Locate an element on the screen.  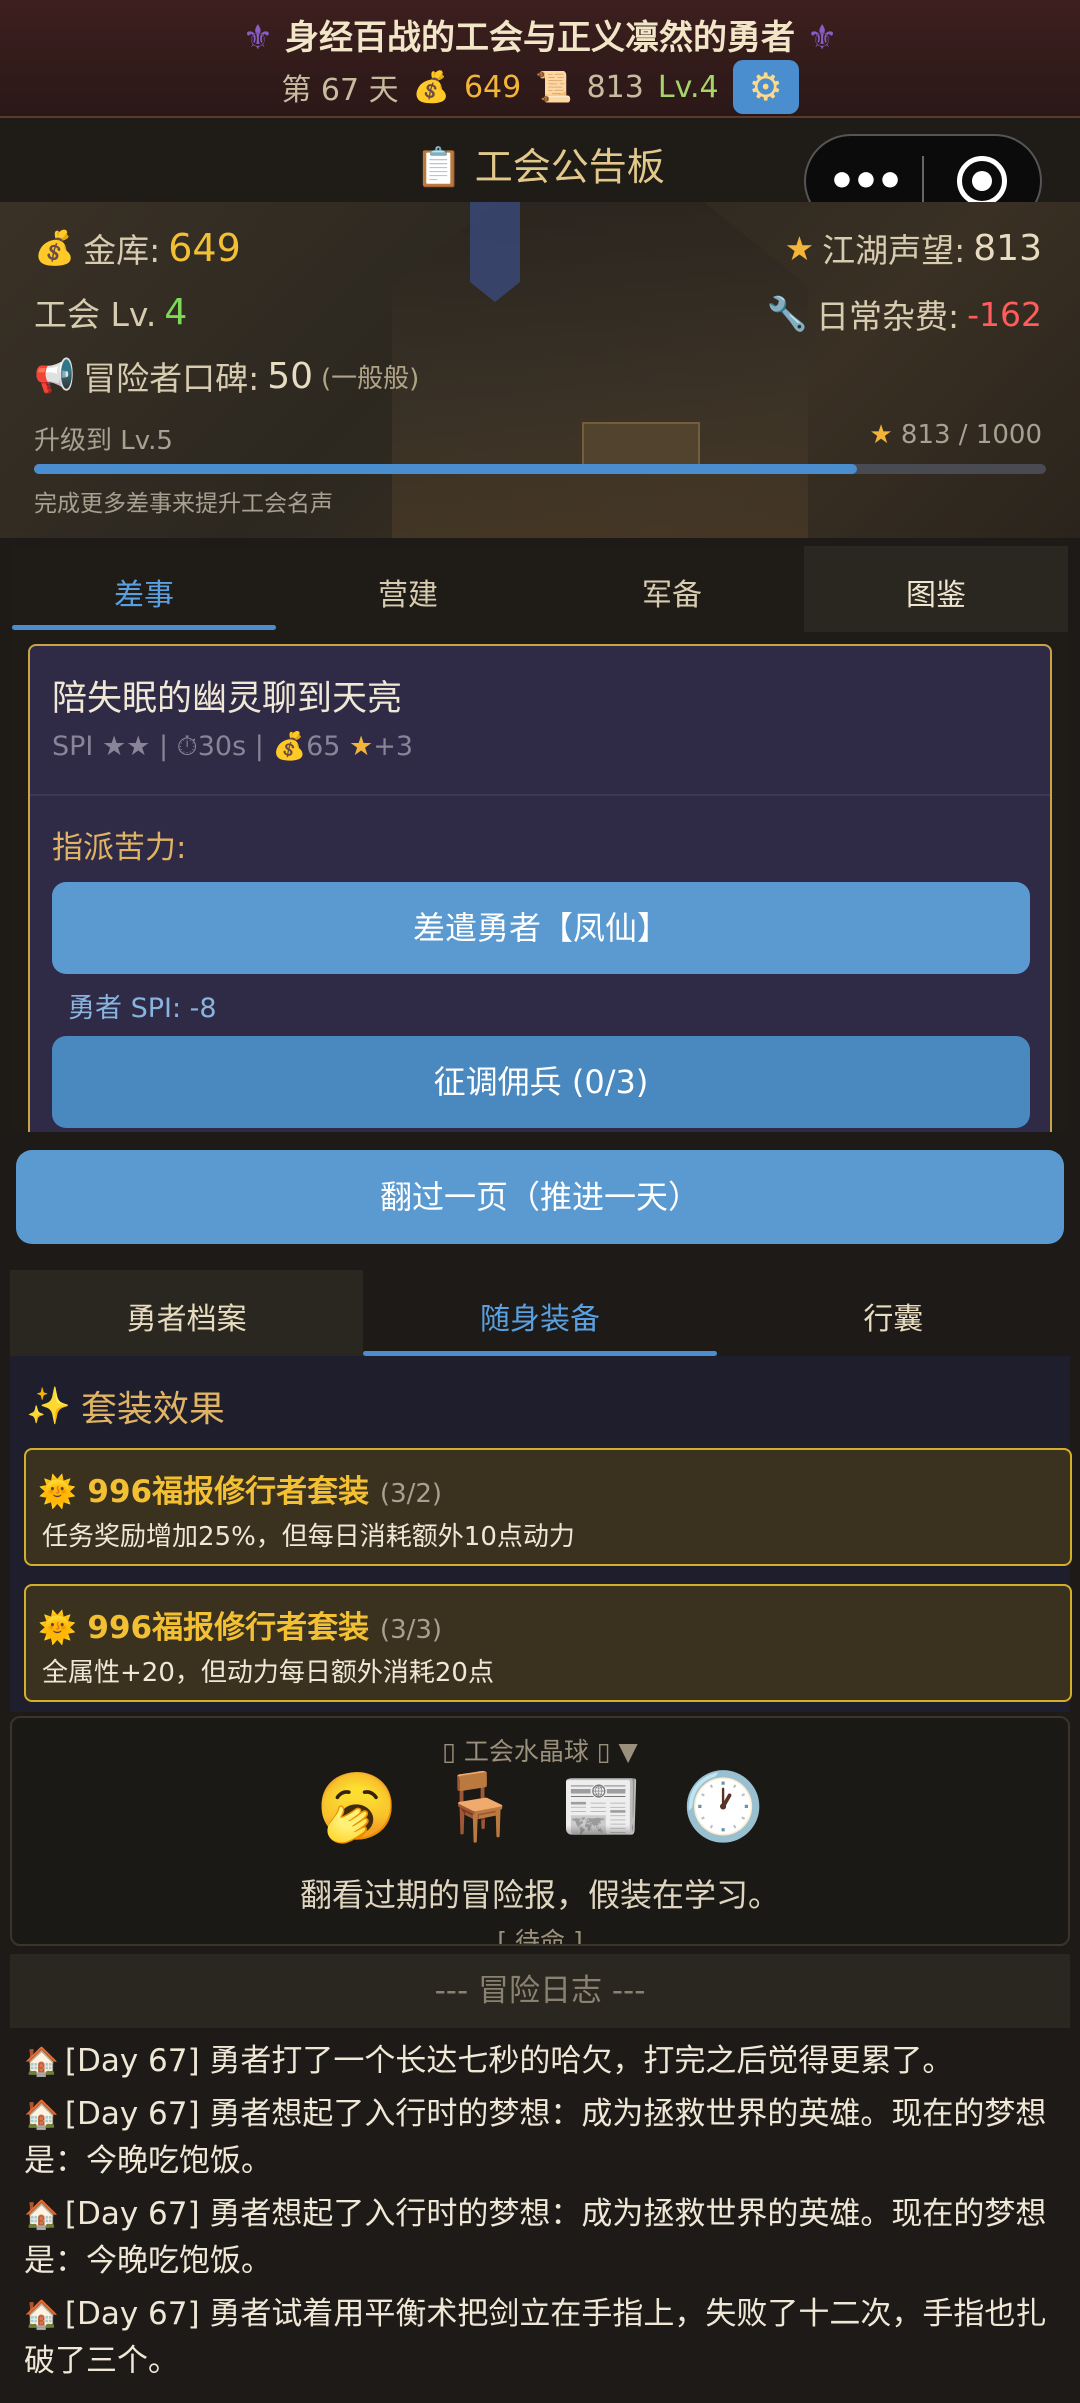
word-of-mouth-tier: (一般般) is located at coordinates (370, 378).